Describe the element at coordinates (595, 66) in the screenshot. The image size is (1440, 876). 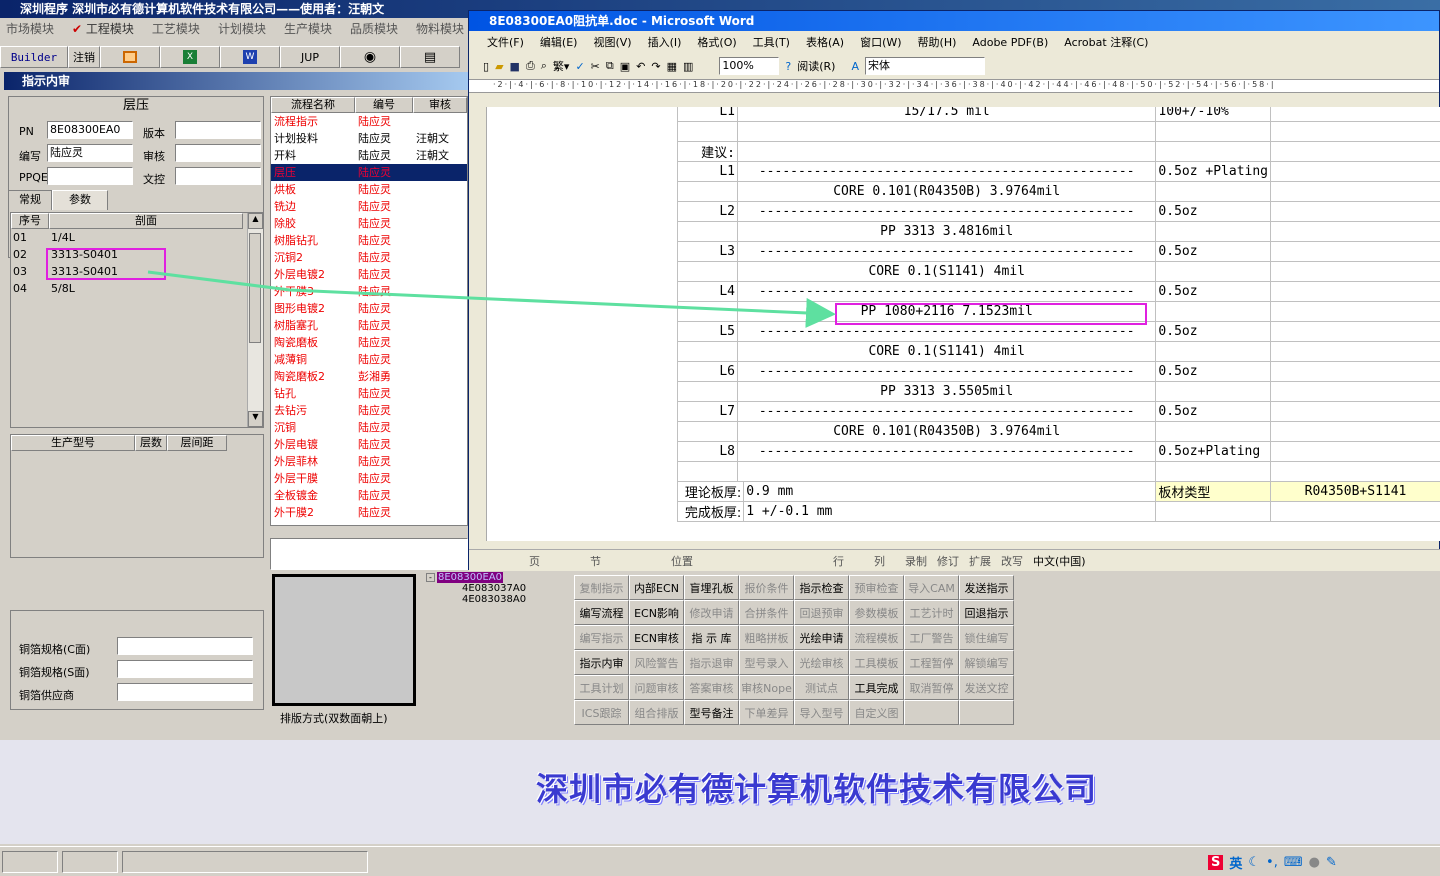
I see `cut-icon: ✂` at that location.